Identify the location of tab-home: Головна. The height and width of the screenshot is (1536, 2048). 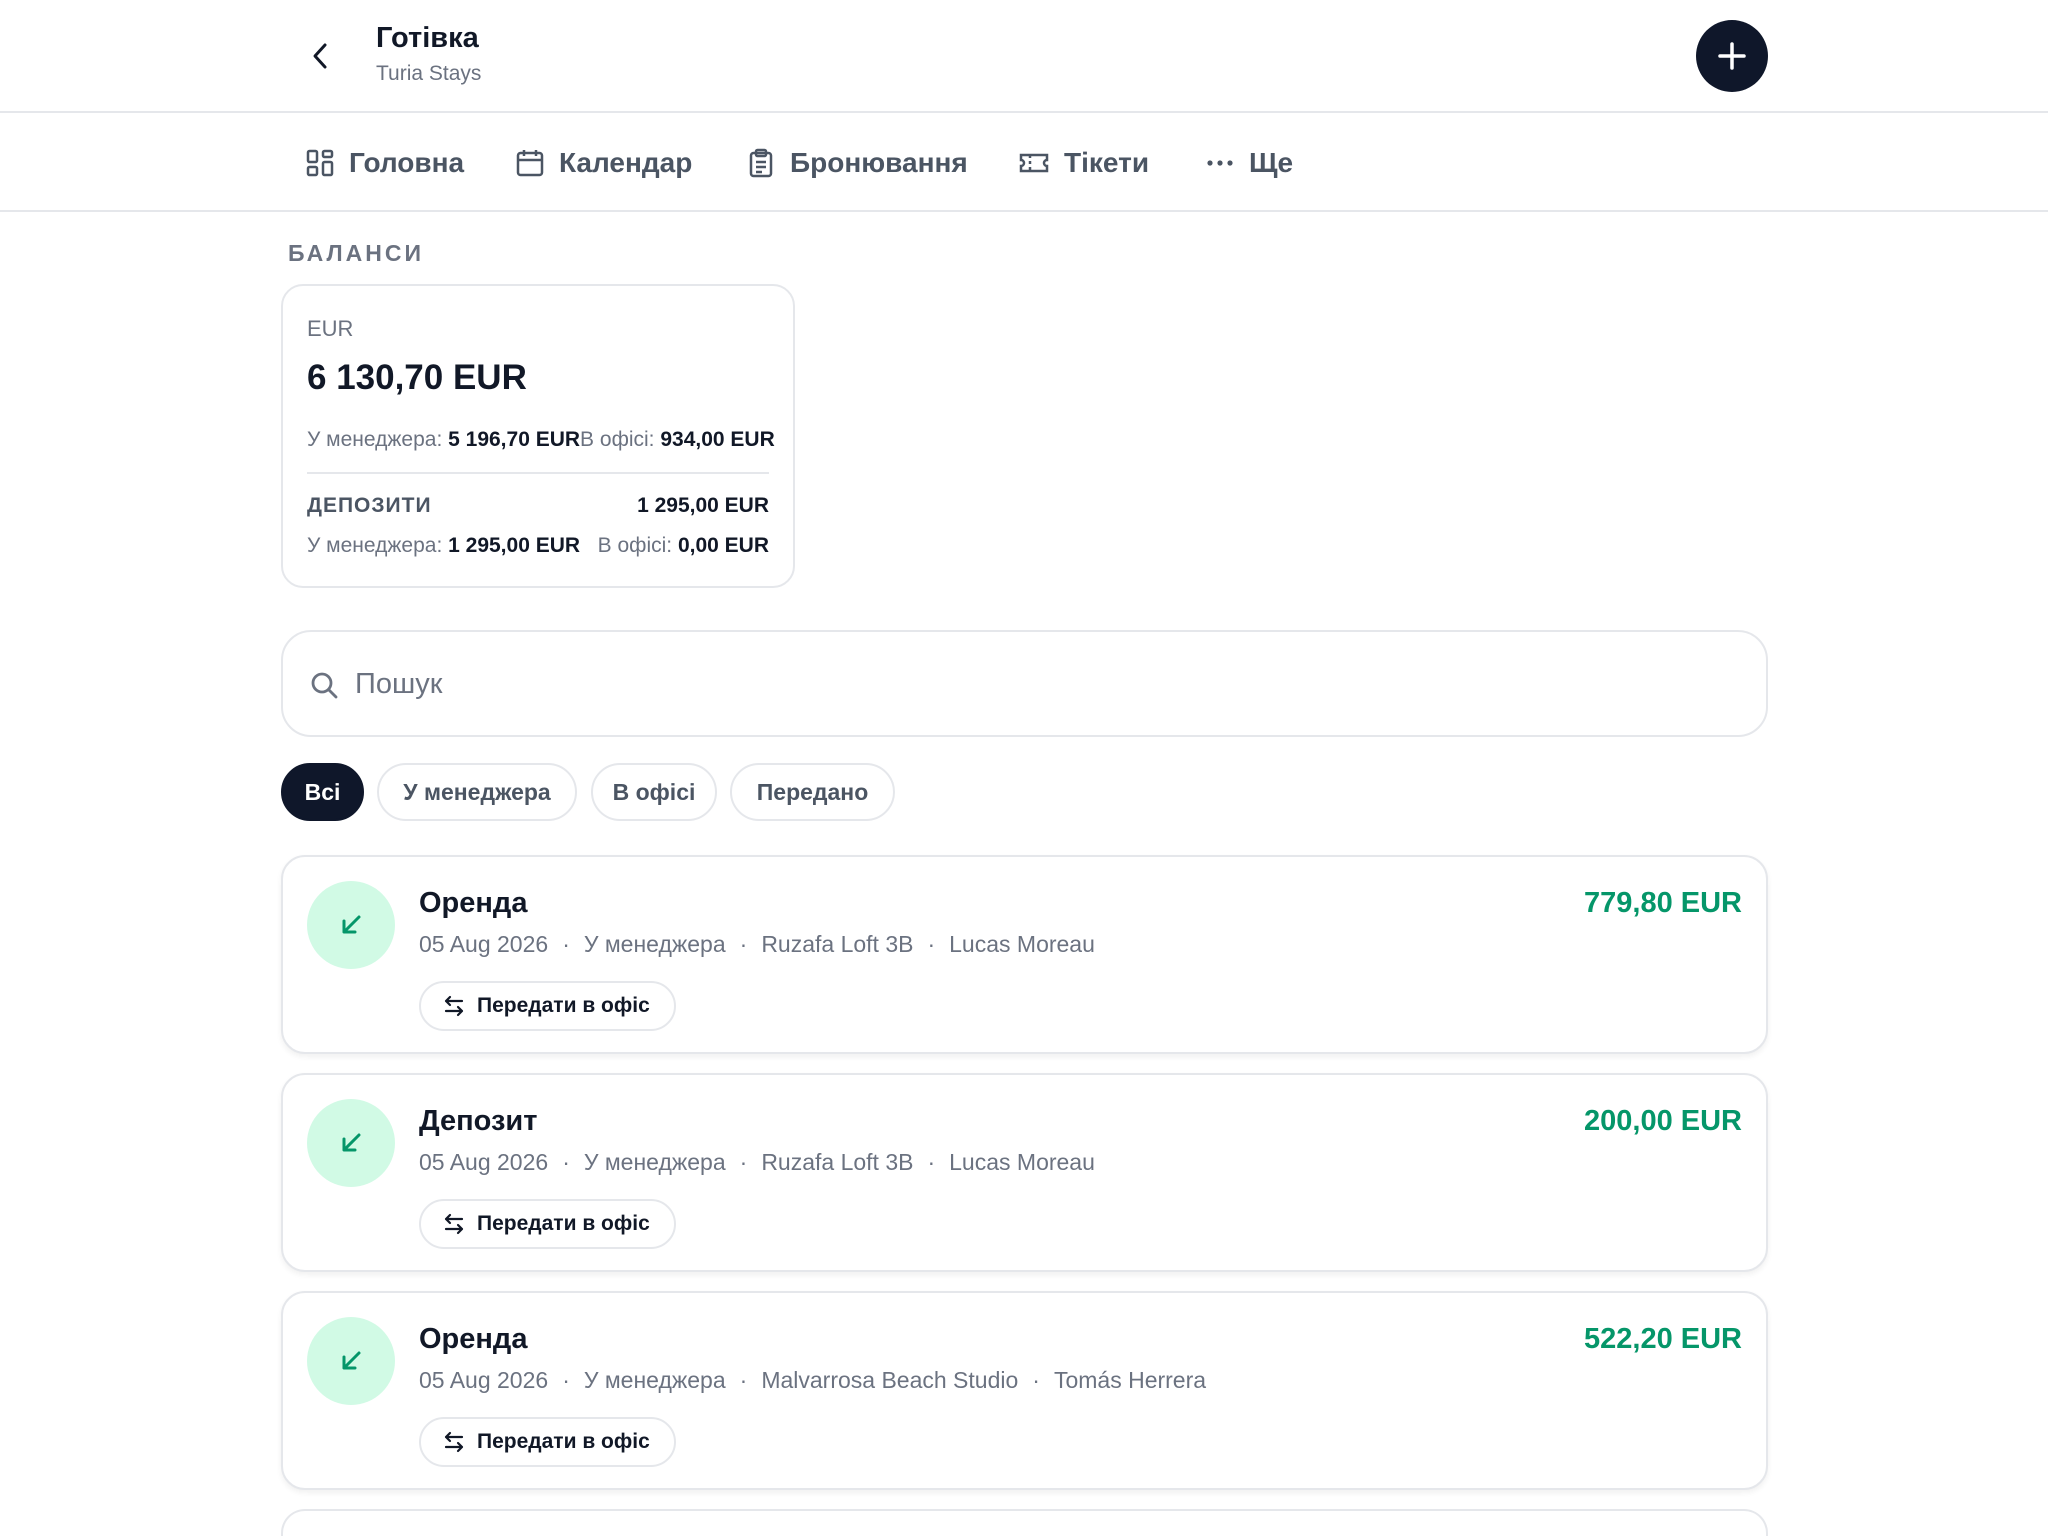
(384, 163).